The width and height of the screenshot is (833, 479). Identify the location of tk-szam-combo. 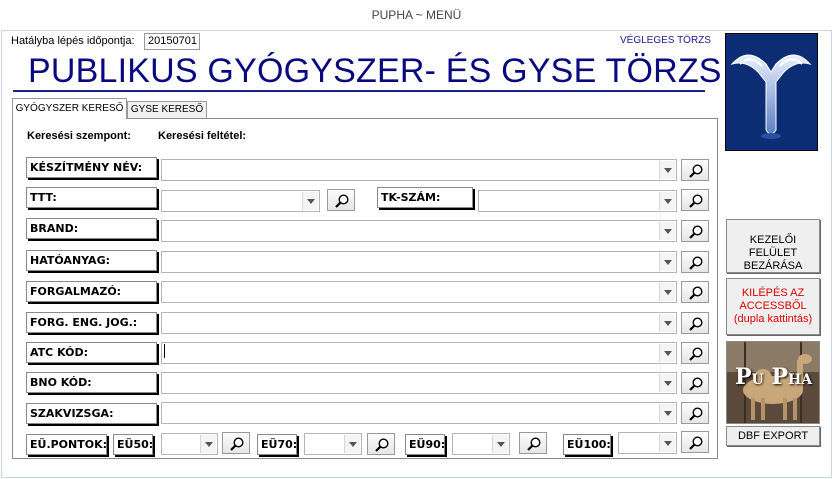
(577, 201).